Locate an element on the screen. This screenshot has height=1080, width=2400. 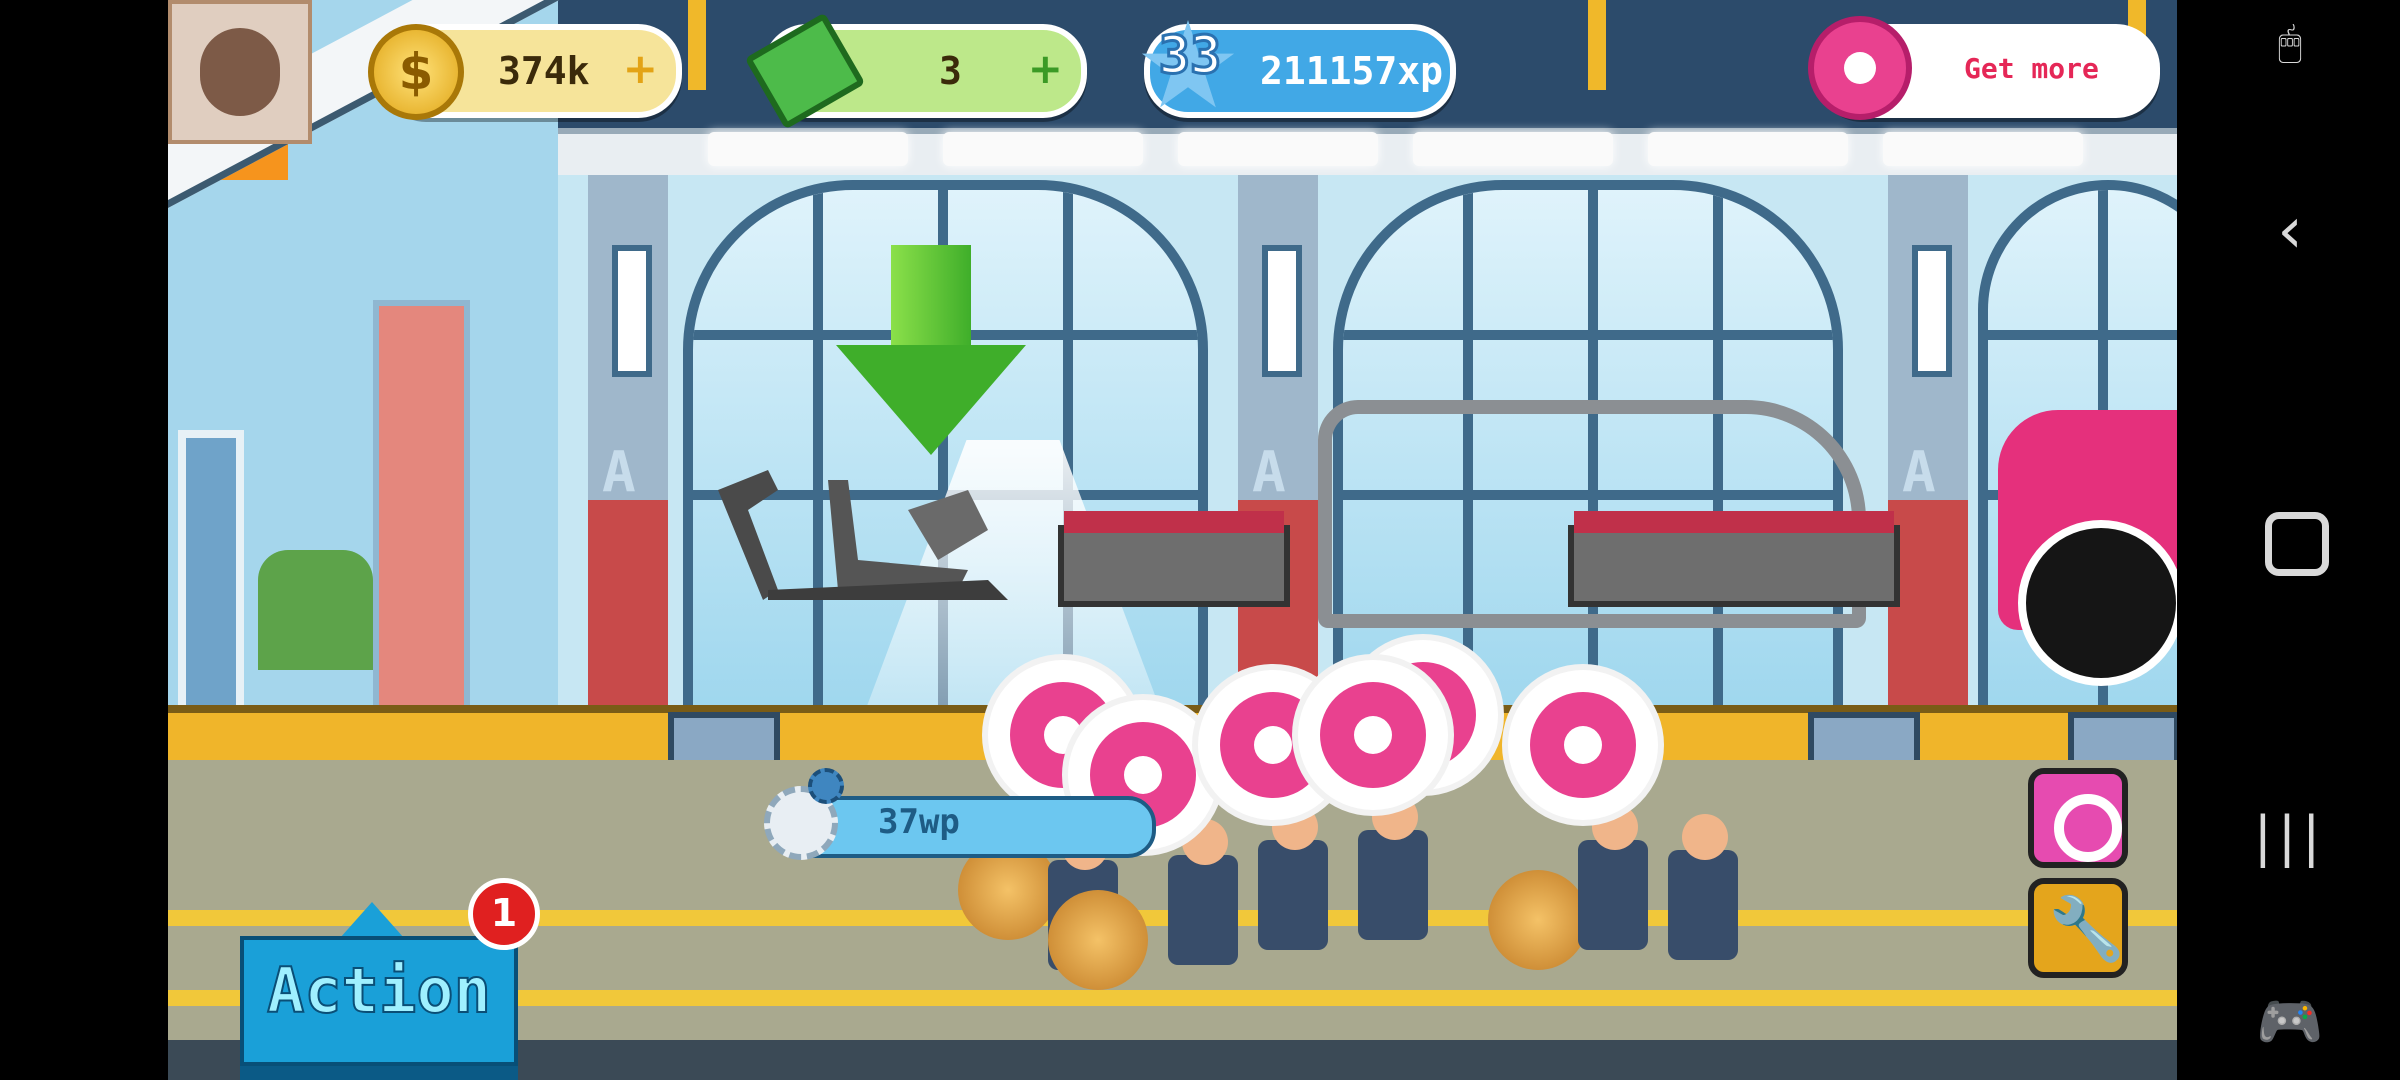
get-more-donuts-button: Get more is located at coordinates (1984, 68).